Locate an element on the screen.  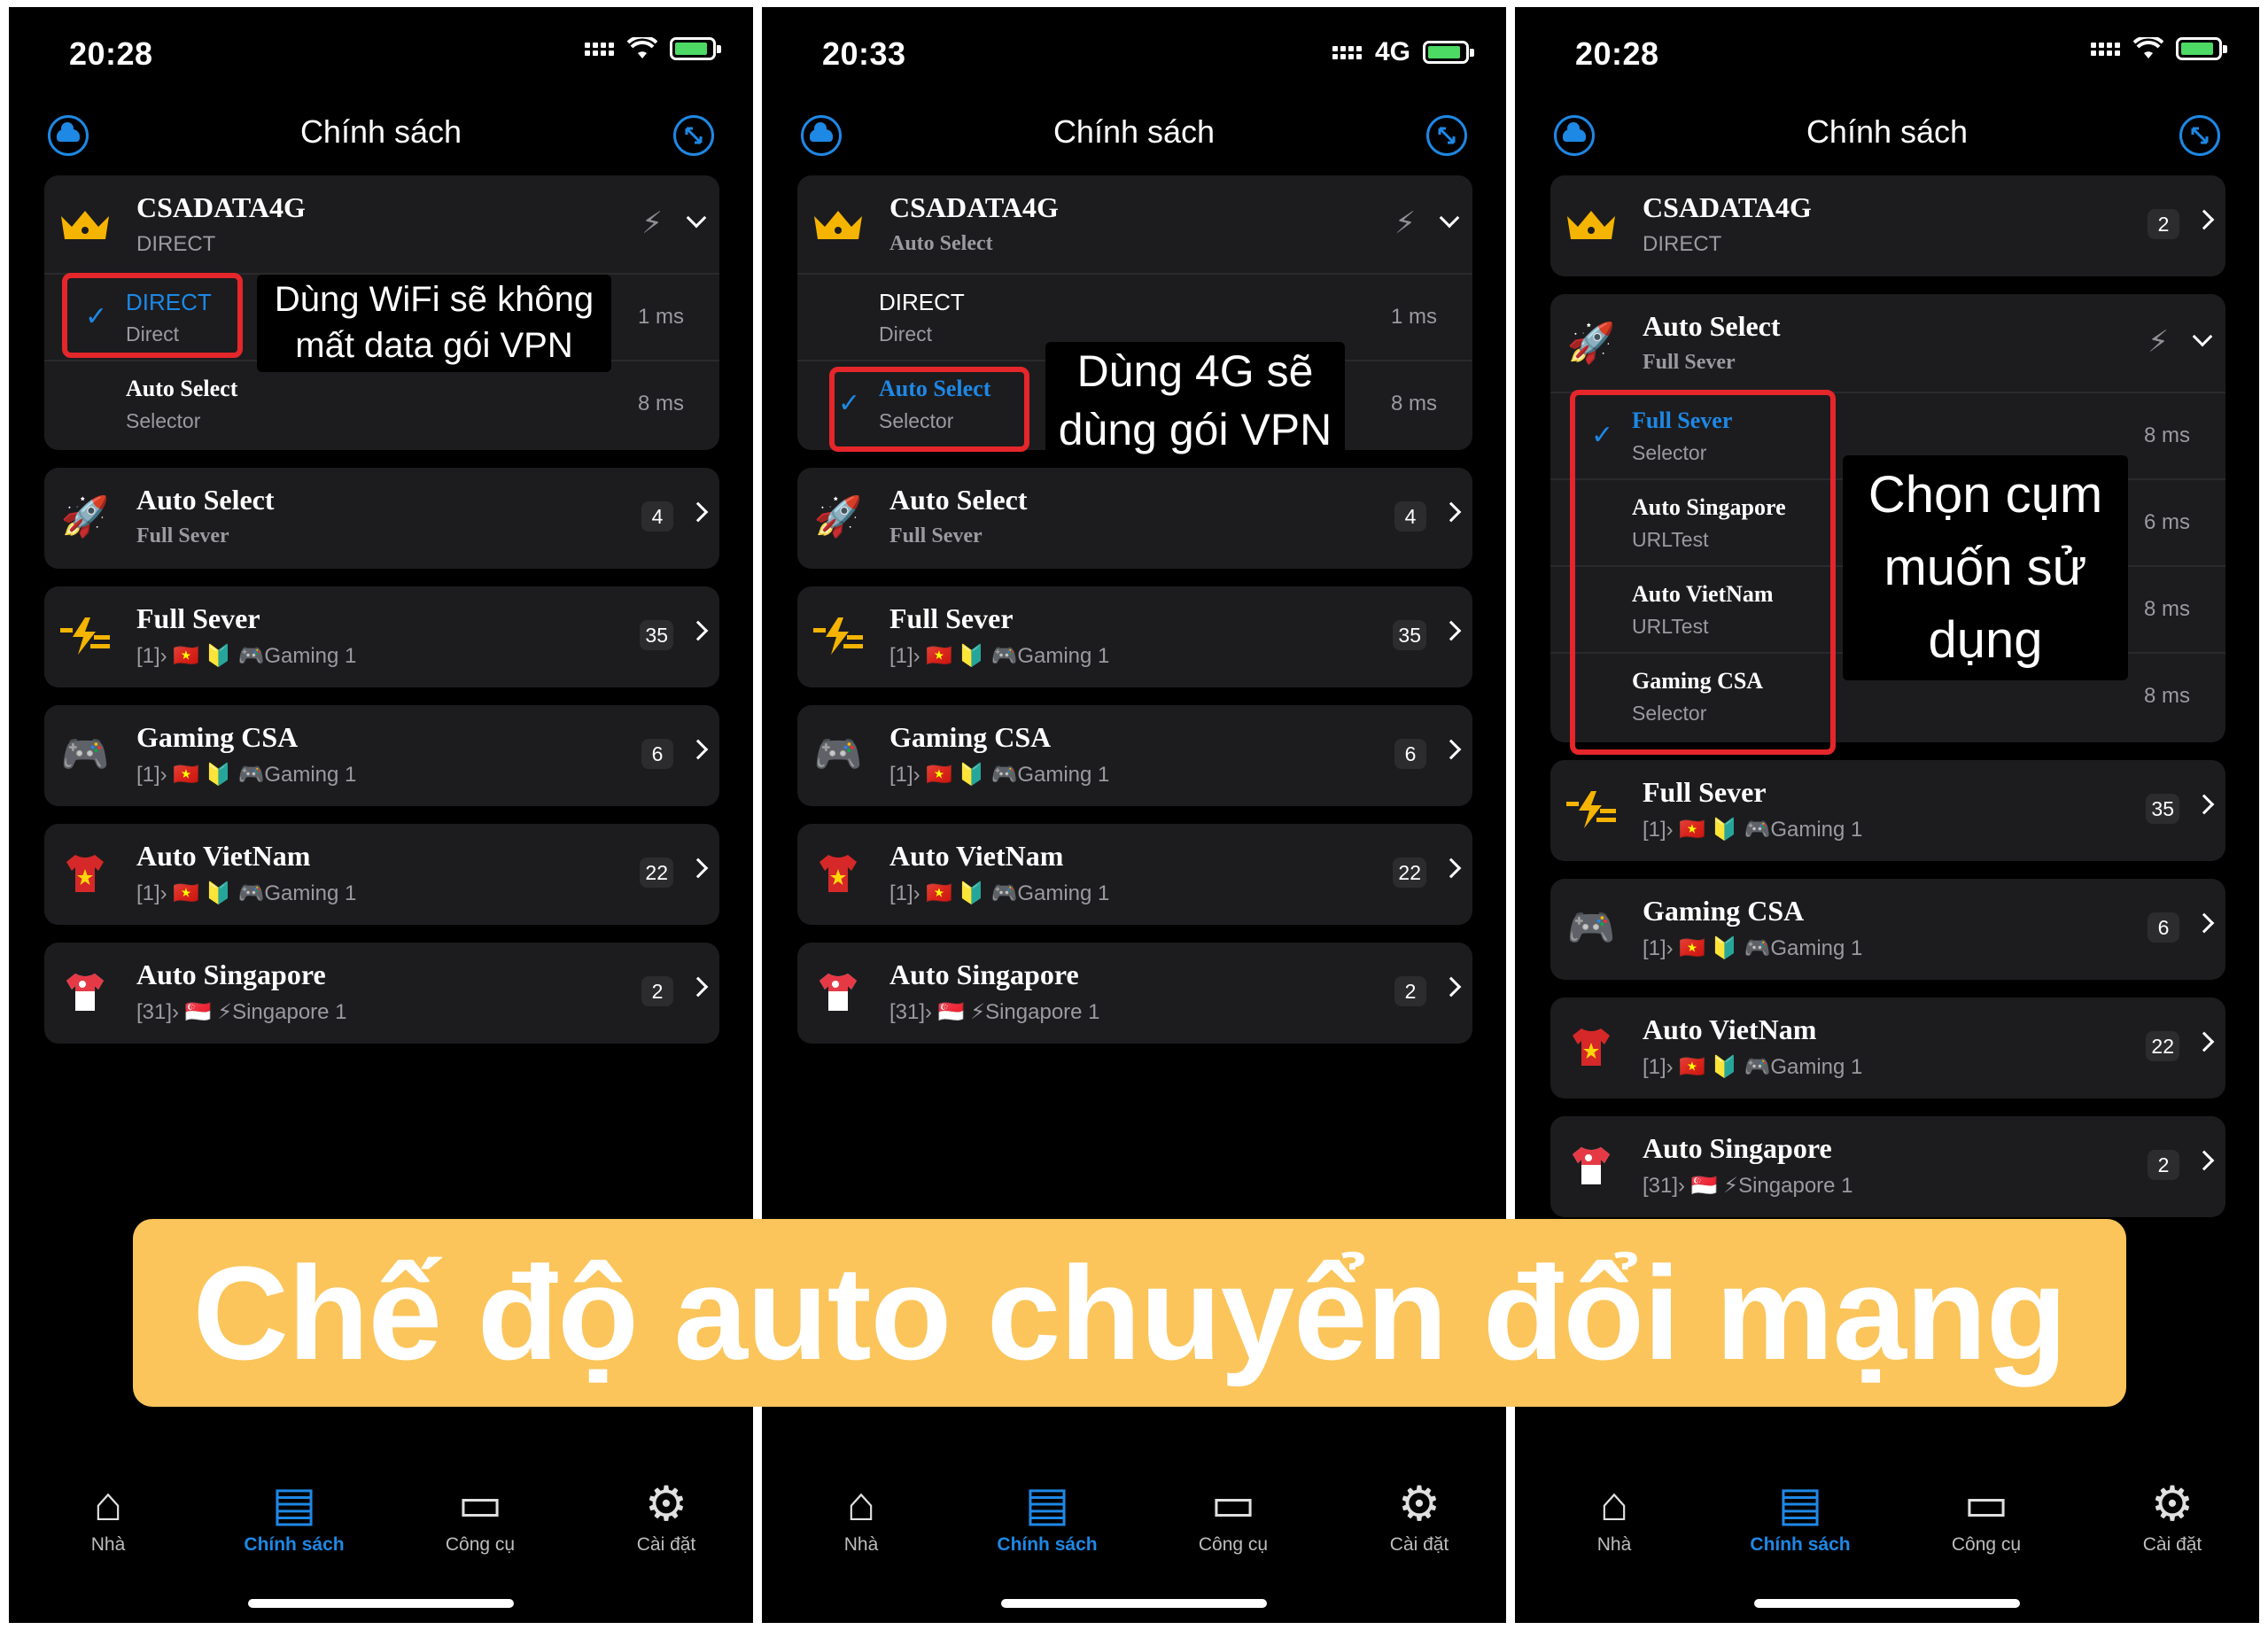
count-badge: 4 is located at coordinates (657, 516).